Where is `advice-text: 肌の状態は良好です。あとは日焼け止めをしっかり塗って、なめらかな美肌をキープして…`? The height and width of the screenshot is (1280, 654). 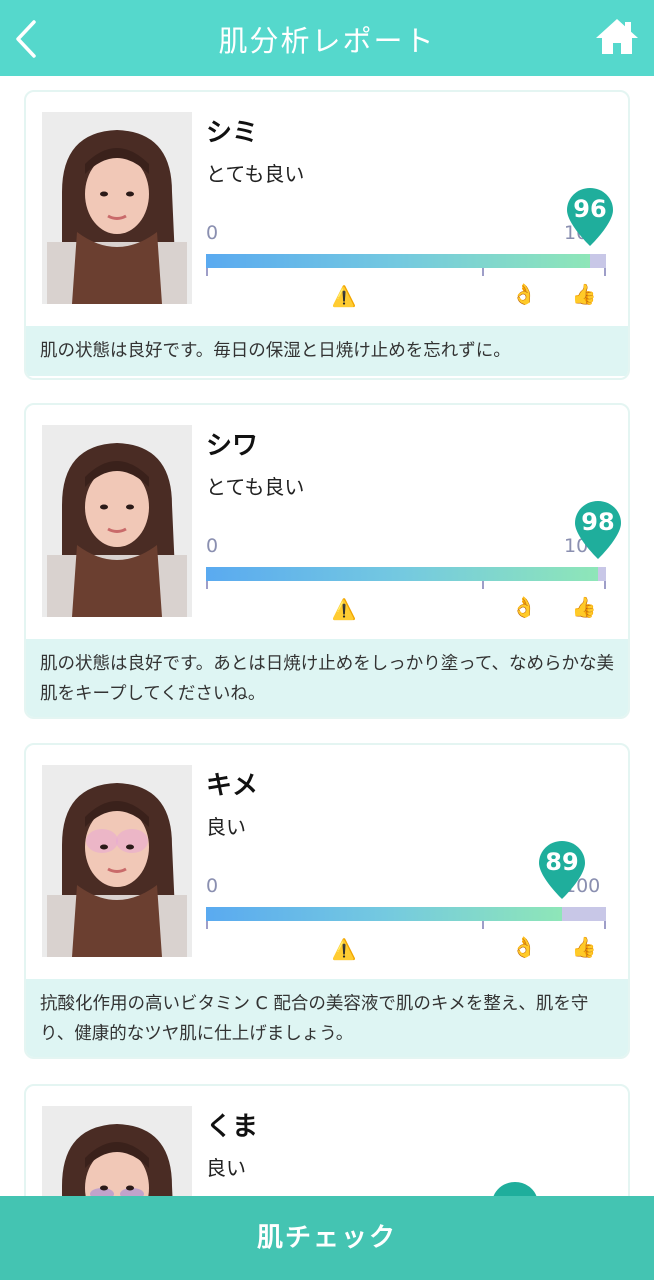 advice-text: 肌の状態は良好です。あとは日焼け止めをしっかり塗って、なめらかな美肌をキープして… is located at coordinates (327, 678).